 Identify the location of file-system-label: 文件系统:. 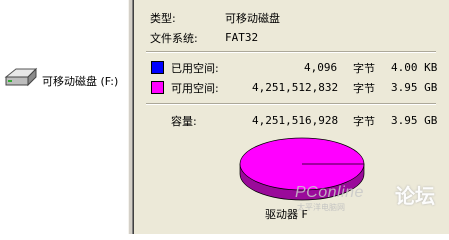
(174, 38).